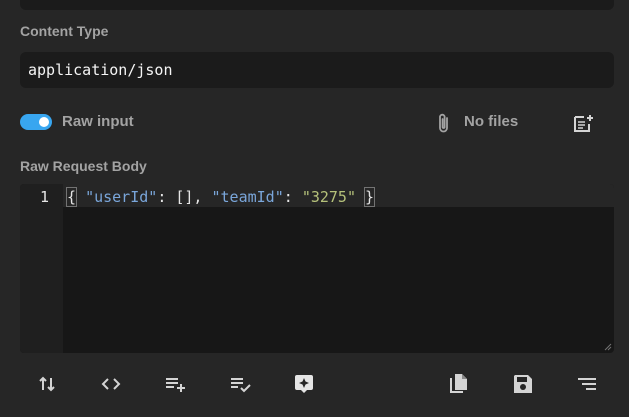 This screenshot has height=417, width=629. I want to click on close-brace: }, so click(370, 197).